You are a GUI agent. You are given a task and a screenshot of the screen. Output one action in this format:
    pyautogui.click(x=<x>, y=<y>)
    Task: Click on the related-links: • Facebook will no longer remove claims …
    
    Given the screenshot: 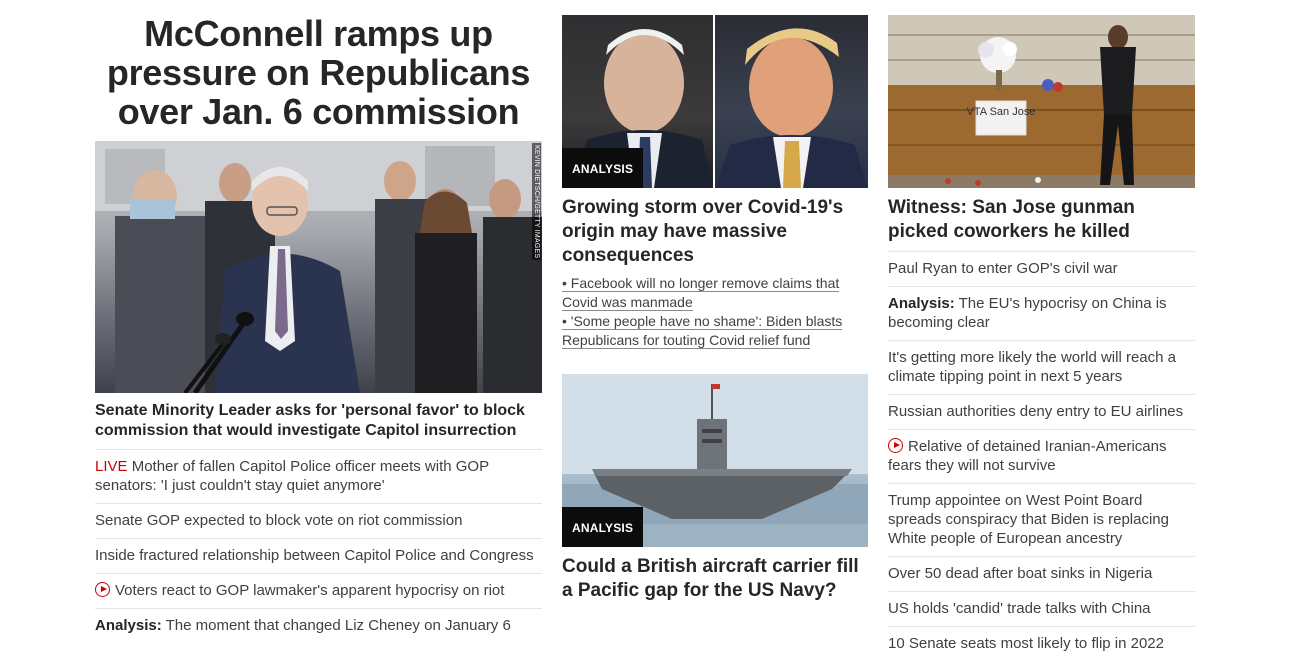 What is the action you would take?
    pyautogui.click(x=715, y=312)
    